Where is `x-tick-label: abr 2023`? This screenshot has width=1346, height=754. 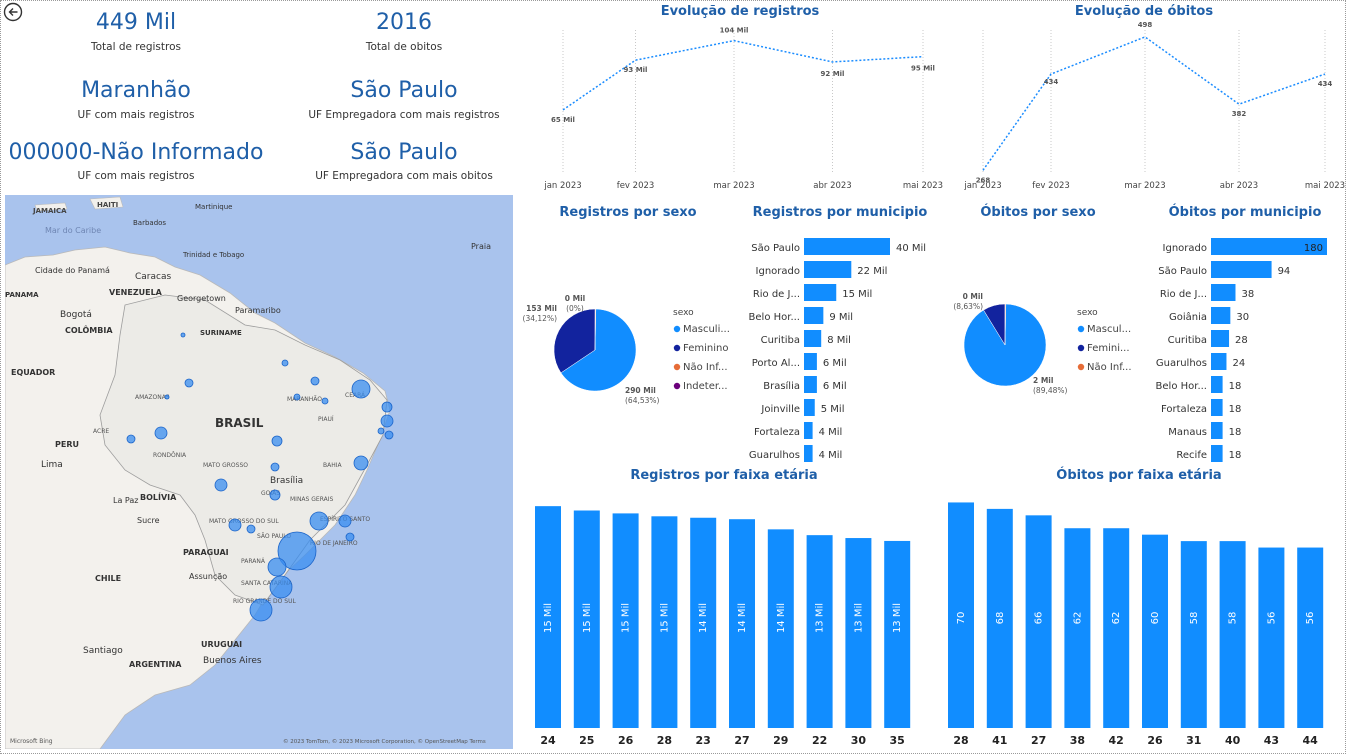 x-tick-label: abr 2023 is located at coordinates (1239, 186).